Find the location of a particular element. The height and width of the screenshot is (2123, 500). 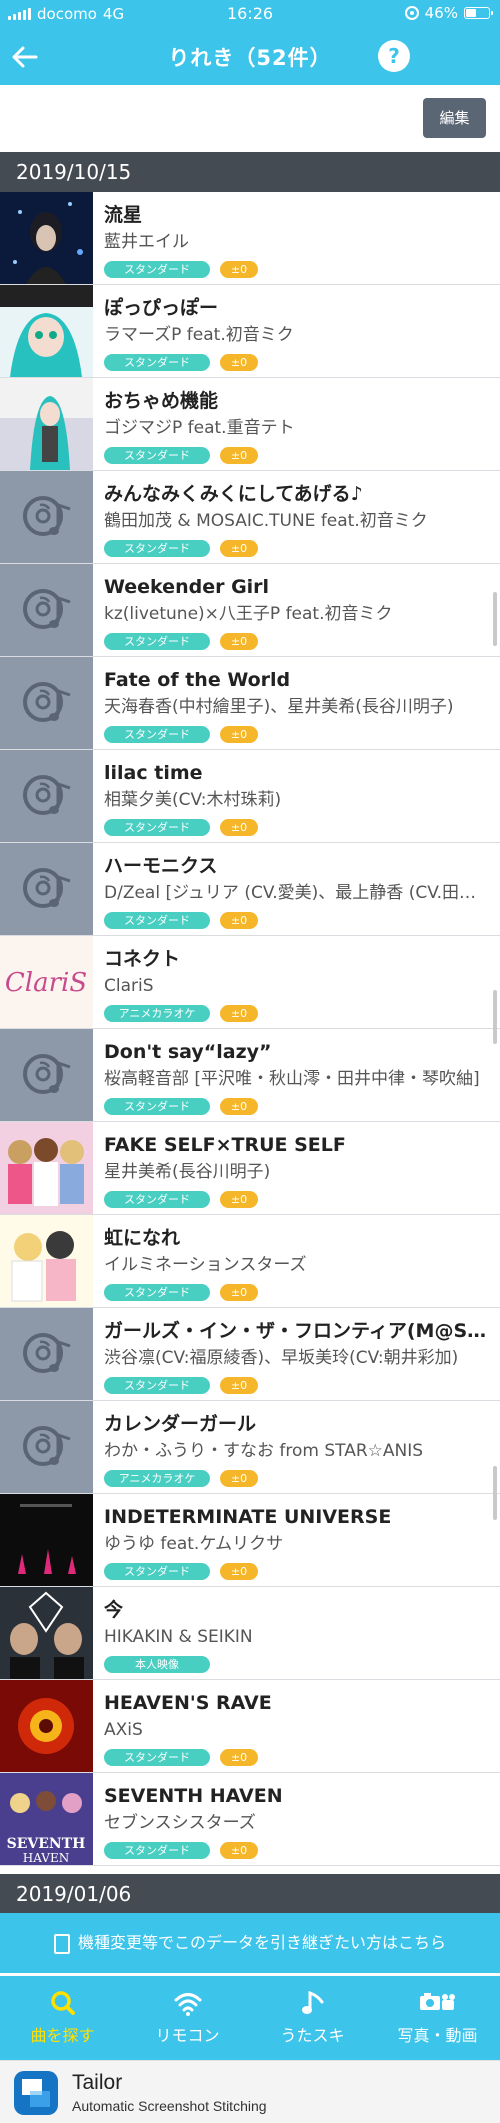

song-title: SEVENTH HAVEN is located at coordinates (193, 1796).